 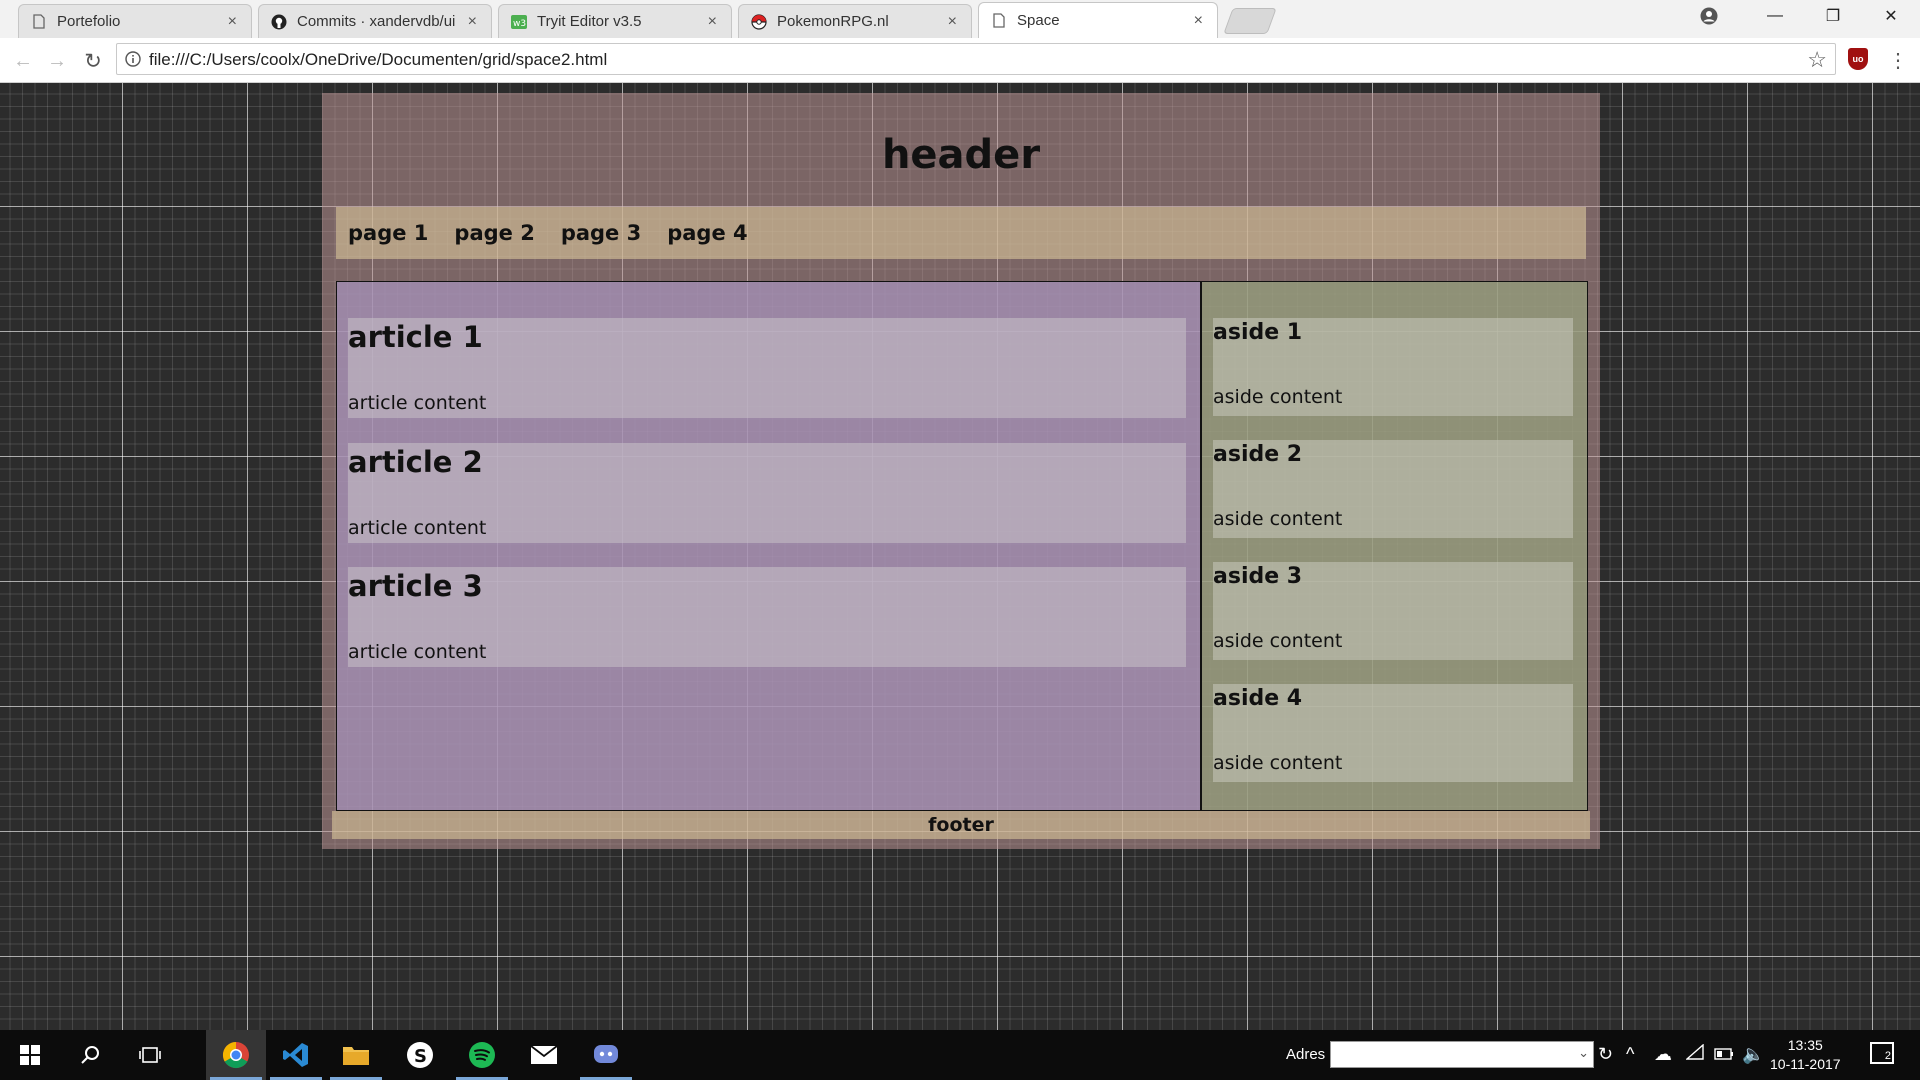 I want to click on aside-title: aside 1, so click(x=1258, y=332).